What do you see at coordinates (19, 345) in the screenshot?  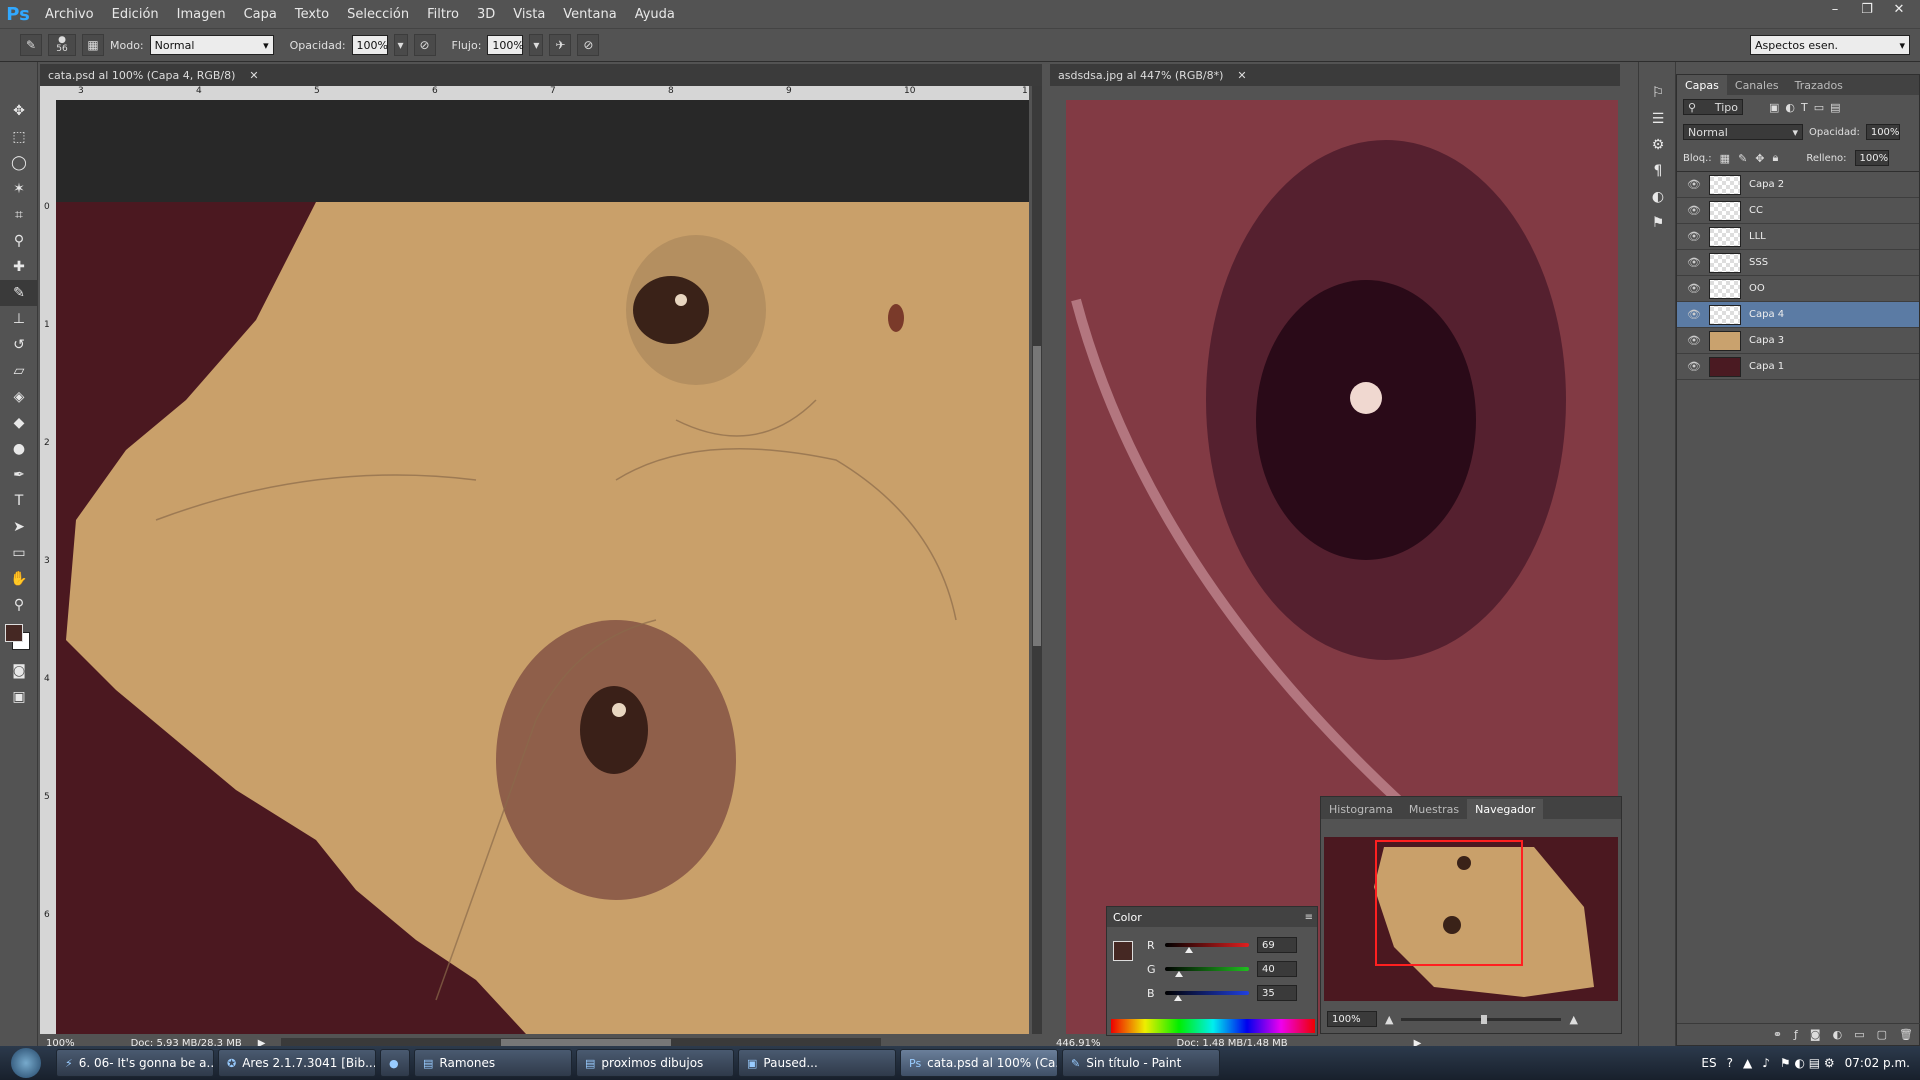 I see `history-brush-tool-icon: ↺` at bounding box center [19, 345].